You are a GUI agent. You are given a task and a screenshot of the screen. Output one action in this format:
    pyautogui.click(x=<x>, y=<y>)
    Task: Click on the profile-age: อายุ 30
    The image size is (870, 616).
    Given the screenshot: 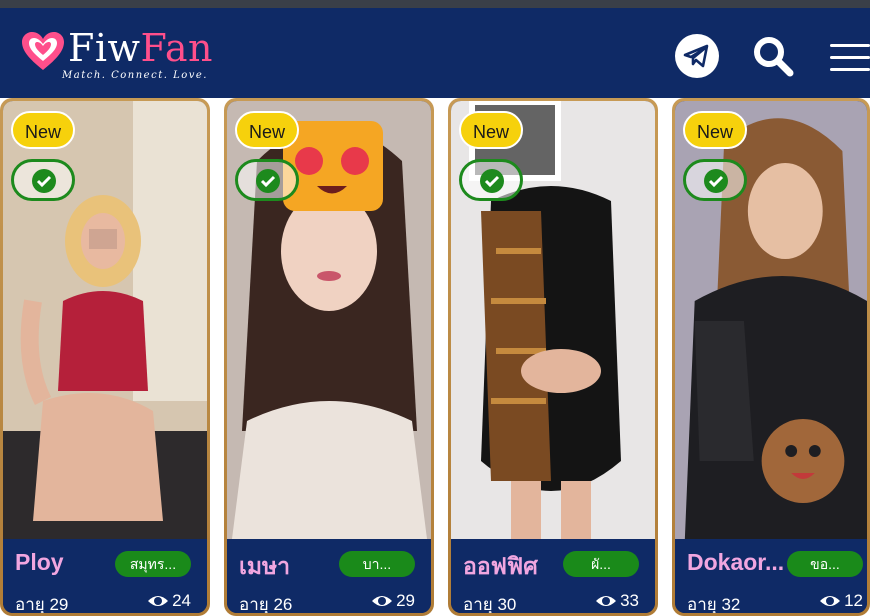 What is the action you would take?
    pyautogui.click(x=490, y=604)
    